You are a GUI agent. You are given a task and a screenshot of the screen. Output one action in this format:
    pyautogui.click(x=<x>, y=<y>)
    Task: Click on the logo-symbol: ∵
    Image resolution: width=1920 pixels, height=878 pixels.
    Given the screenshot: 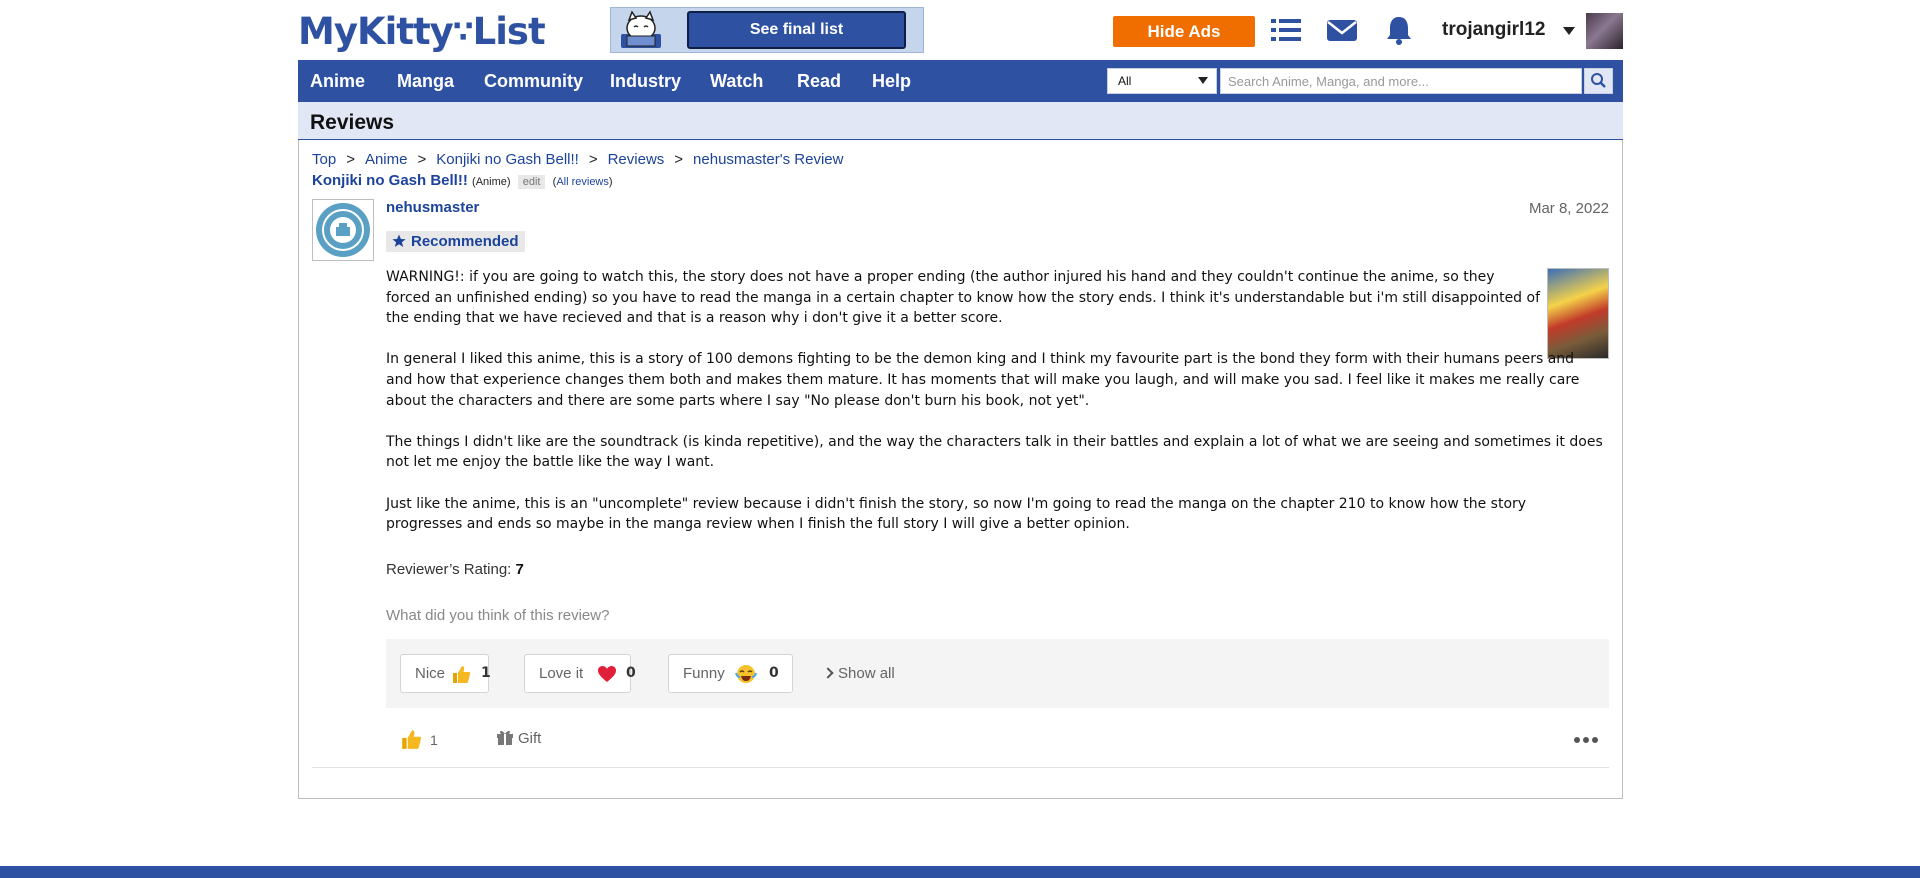 What is the action you would take?
    pyautogui.click(x=463, y=32)
    